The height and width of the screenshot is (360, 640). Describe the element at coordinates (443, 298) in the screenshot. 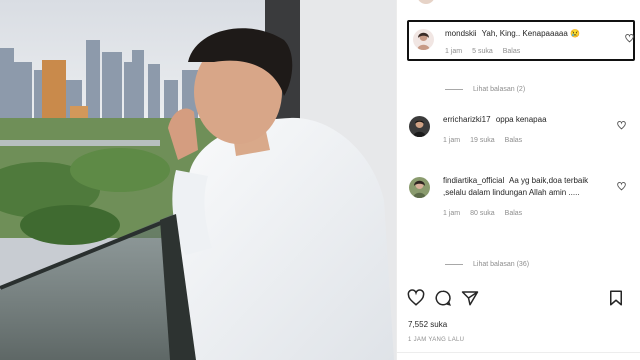

I see `comment-icon` at that location.